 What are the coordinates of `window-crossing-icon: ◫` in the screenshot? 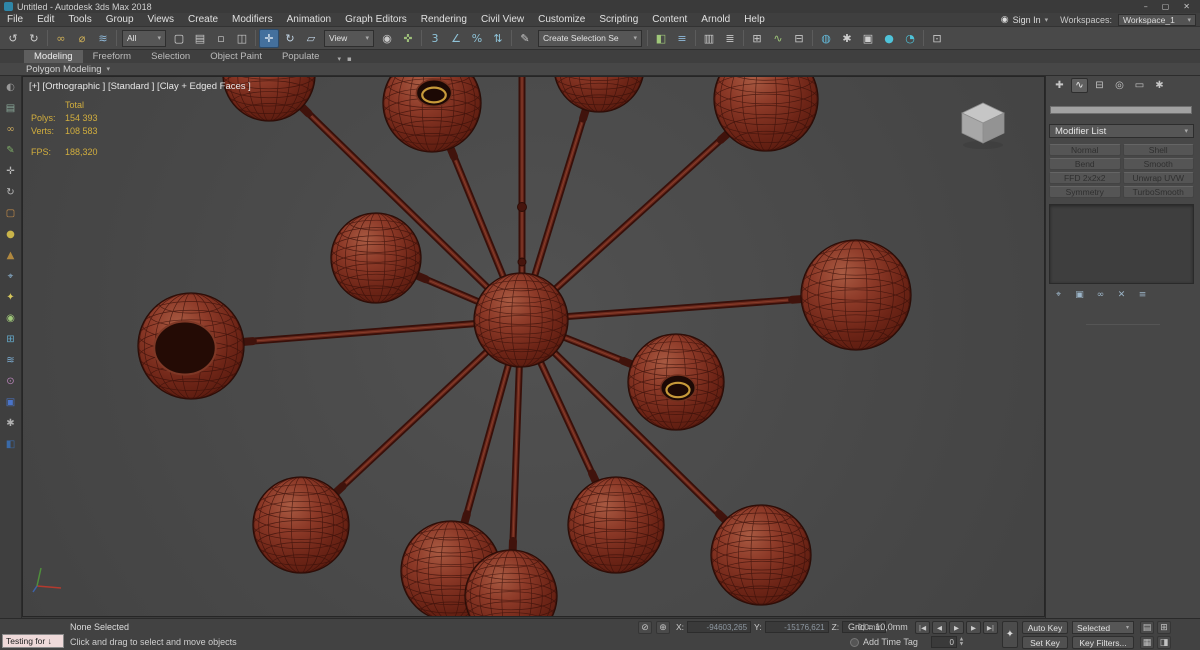 It's located at (242, 38).